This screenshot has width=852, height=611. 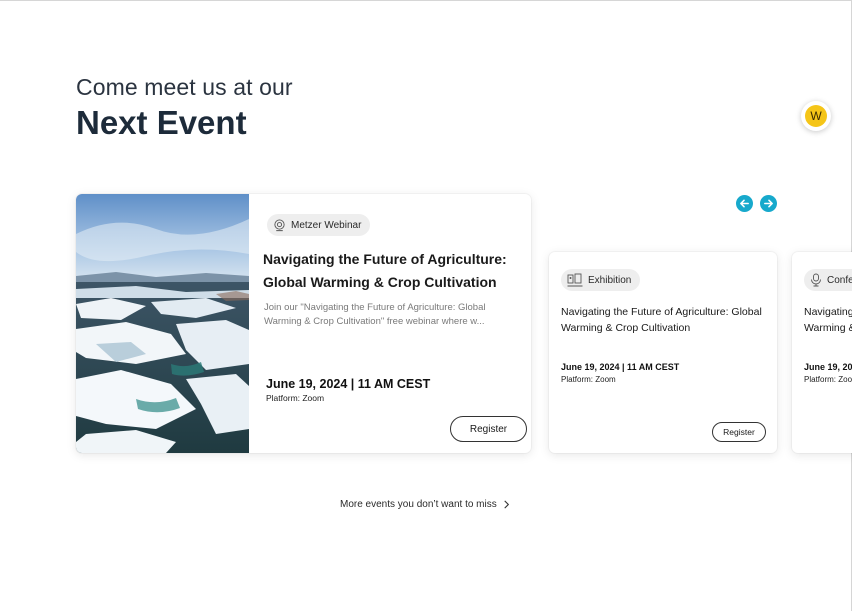 I want to click on carousel-next-button, so click(x=768, y=203).